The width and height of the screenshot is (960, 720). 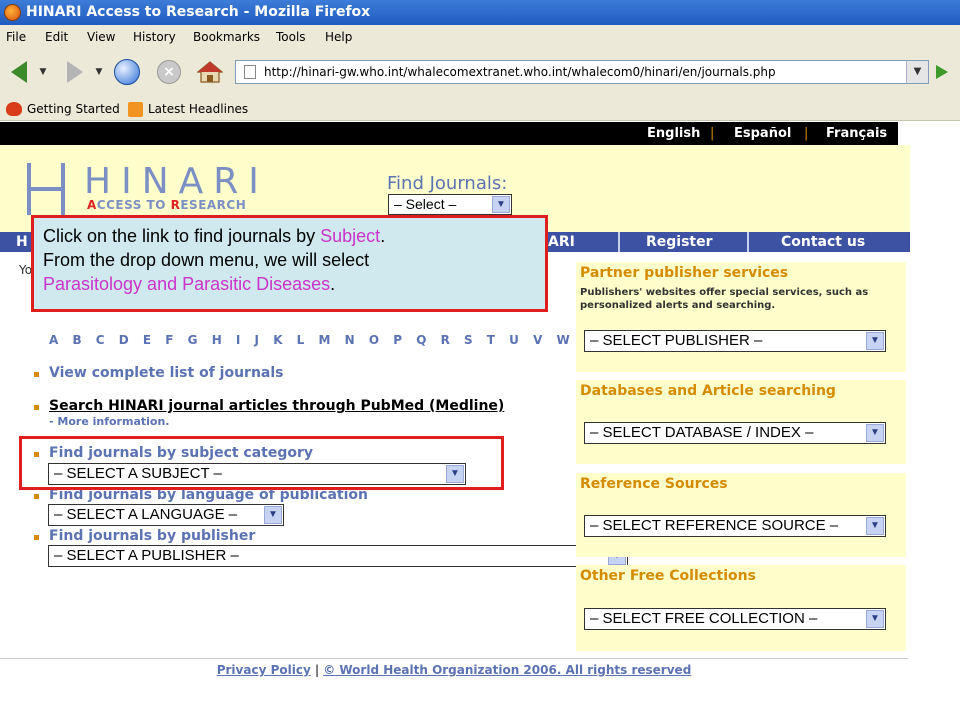 I want to click on privacy-policy-link: Privacy Policy, so click(x=264, y=670).